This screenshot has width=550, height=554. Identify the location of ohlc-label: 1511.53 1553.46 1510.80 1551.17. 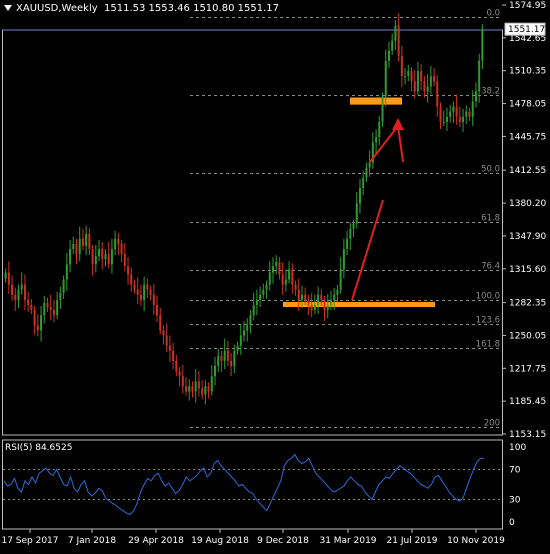
(191, 8).